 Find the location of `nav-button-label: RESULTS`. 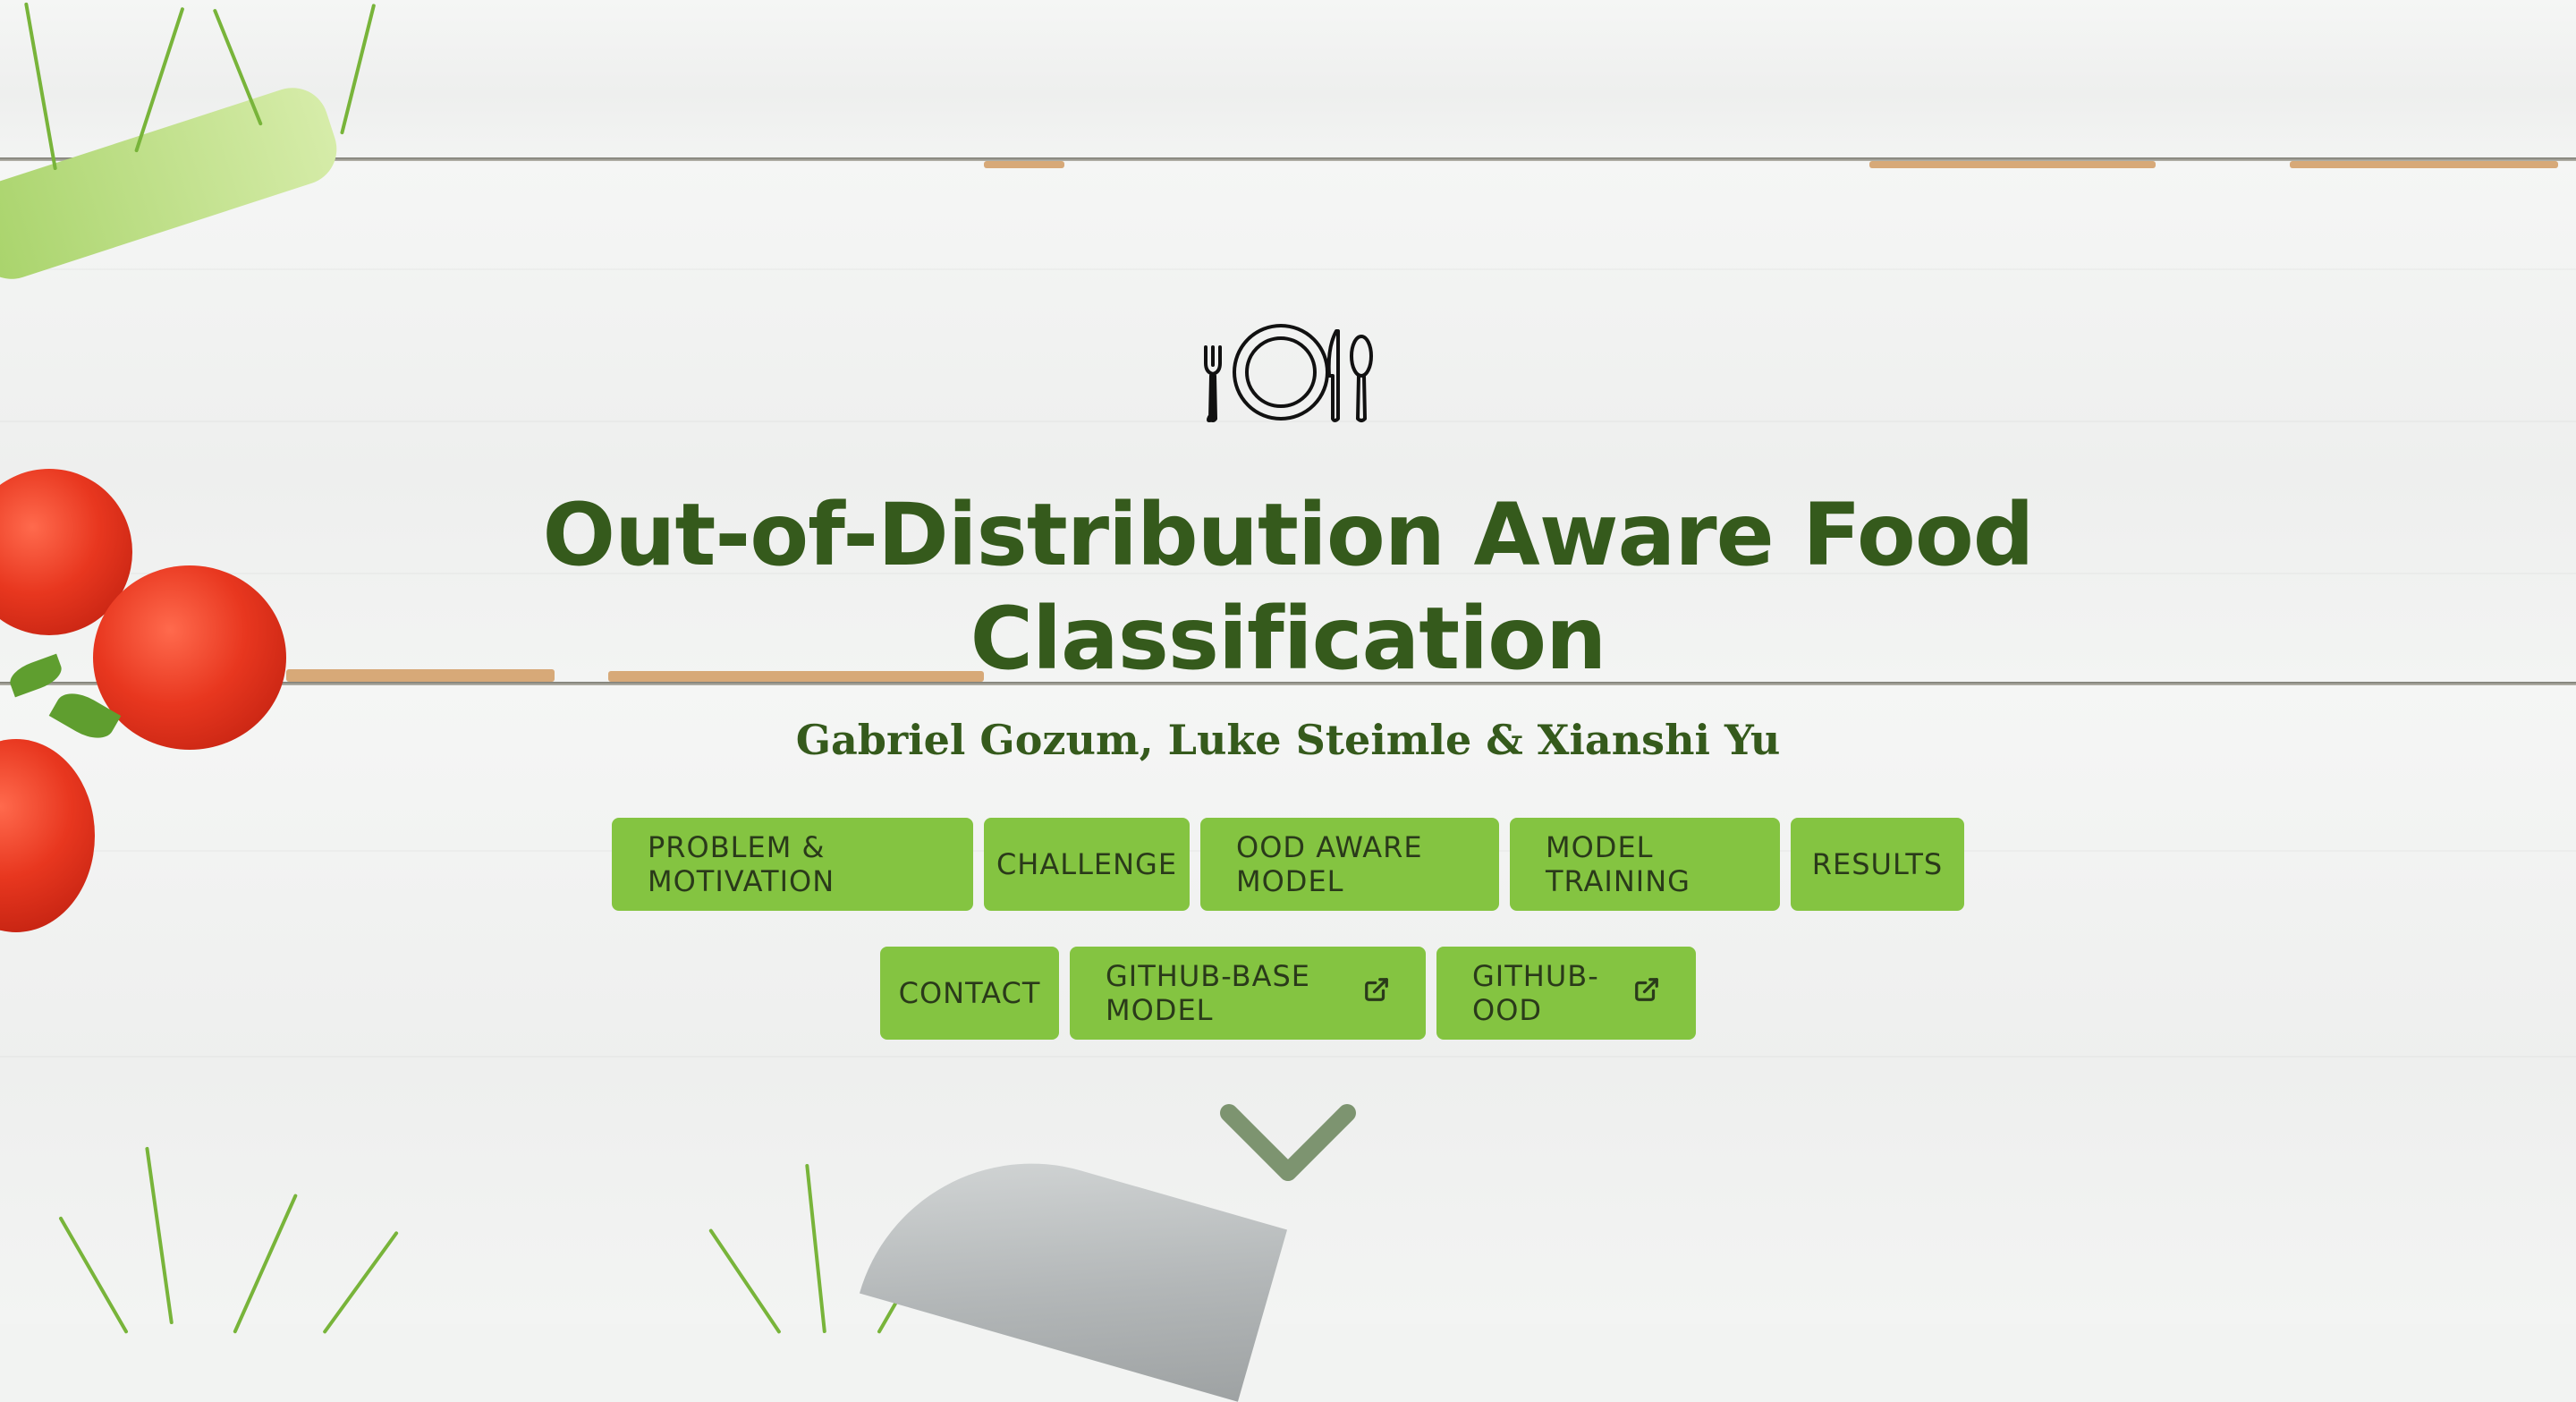

nav-button-label: RESULTS is located at coordinates (1877, 864).